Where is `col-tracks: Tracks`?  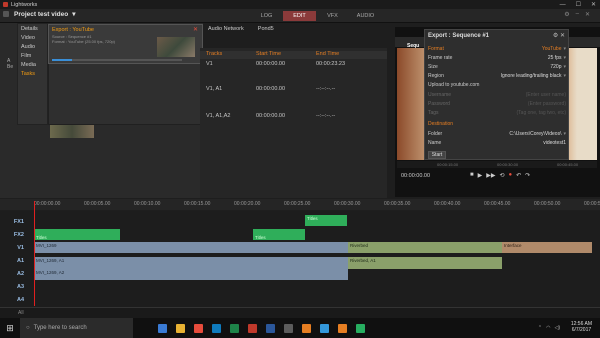 col-tracks: Tracks is located at coordinates (225, 55).